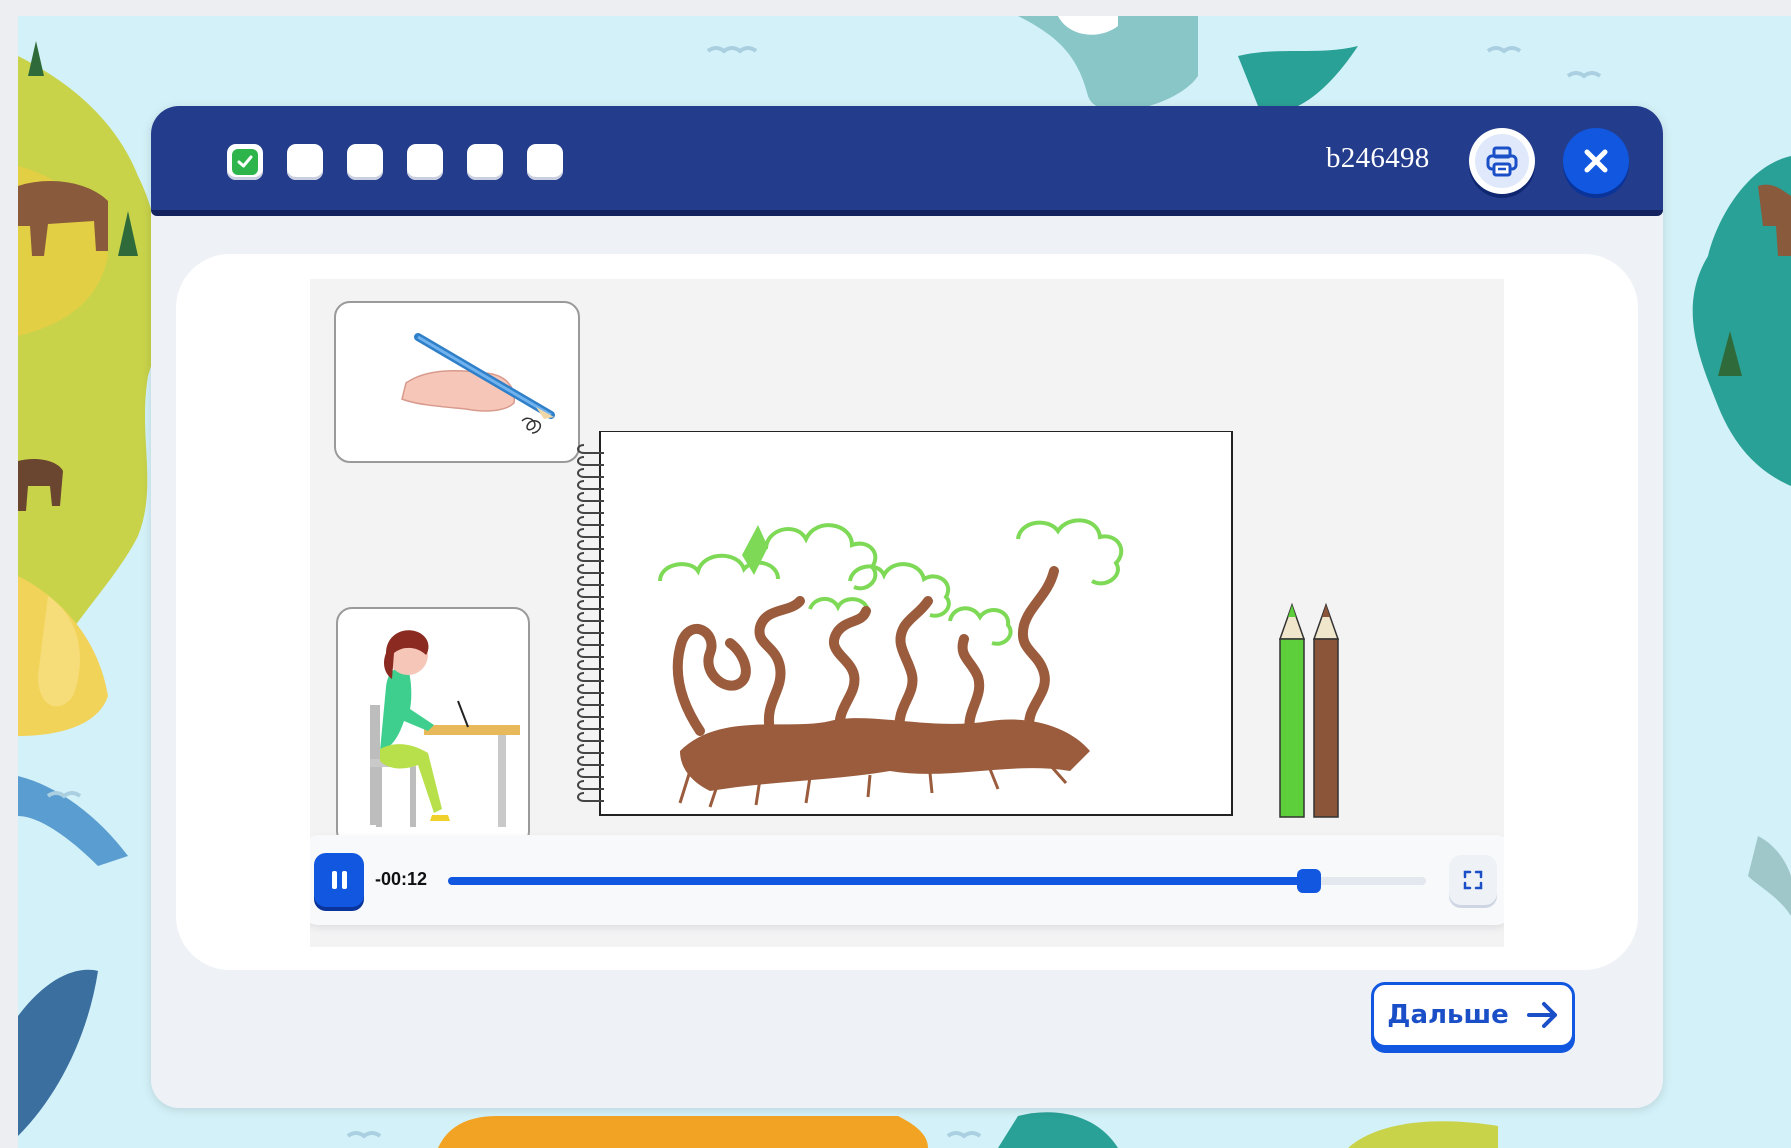  I want to click on next-button: Дальше, so click(1473, 1015).